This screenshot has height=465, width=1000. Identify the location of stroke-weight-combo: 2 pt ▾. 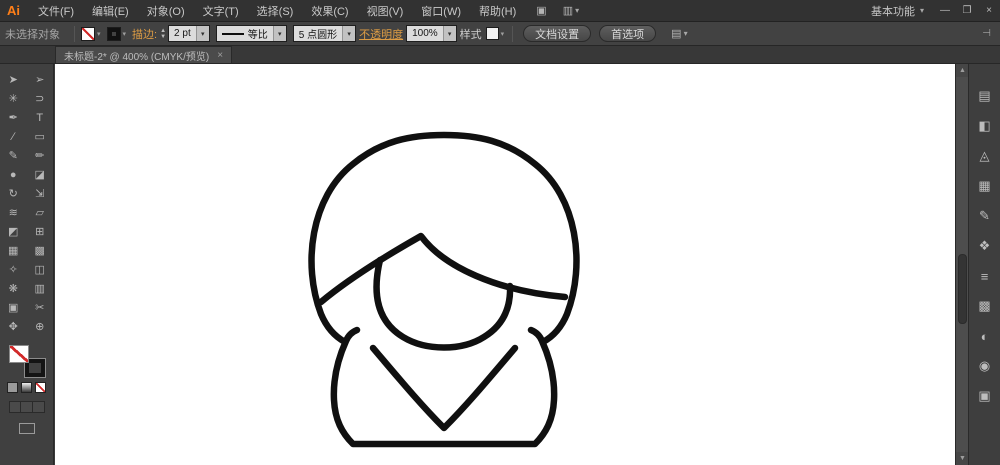
(189, 33).